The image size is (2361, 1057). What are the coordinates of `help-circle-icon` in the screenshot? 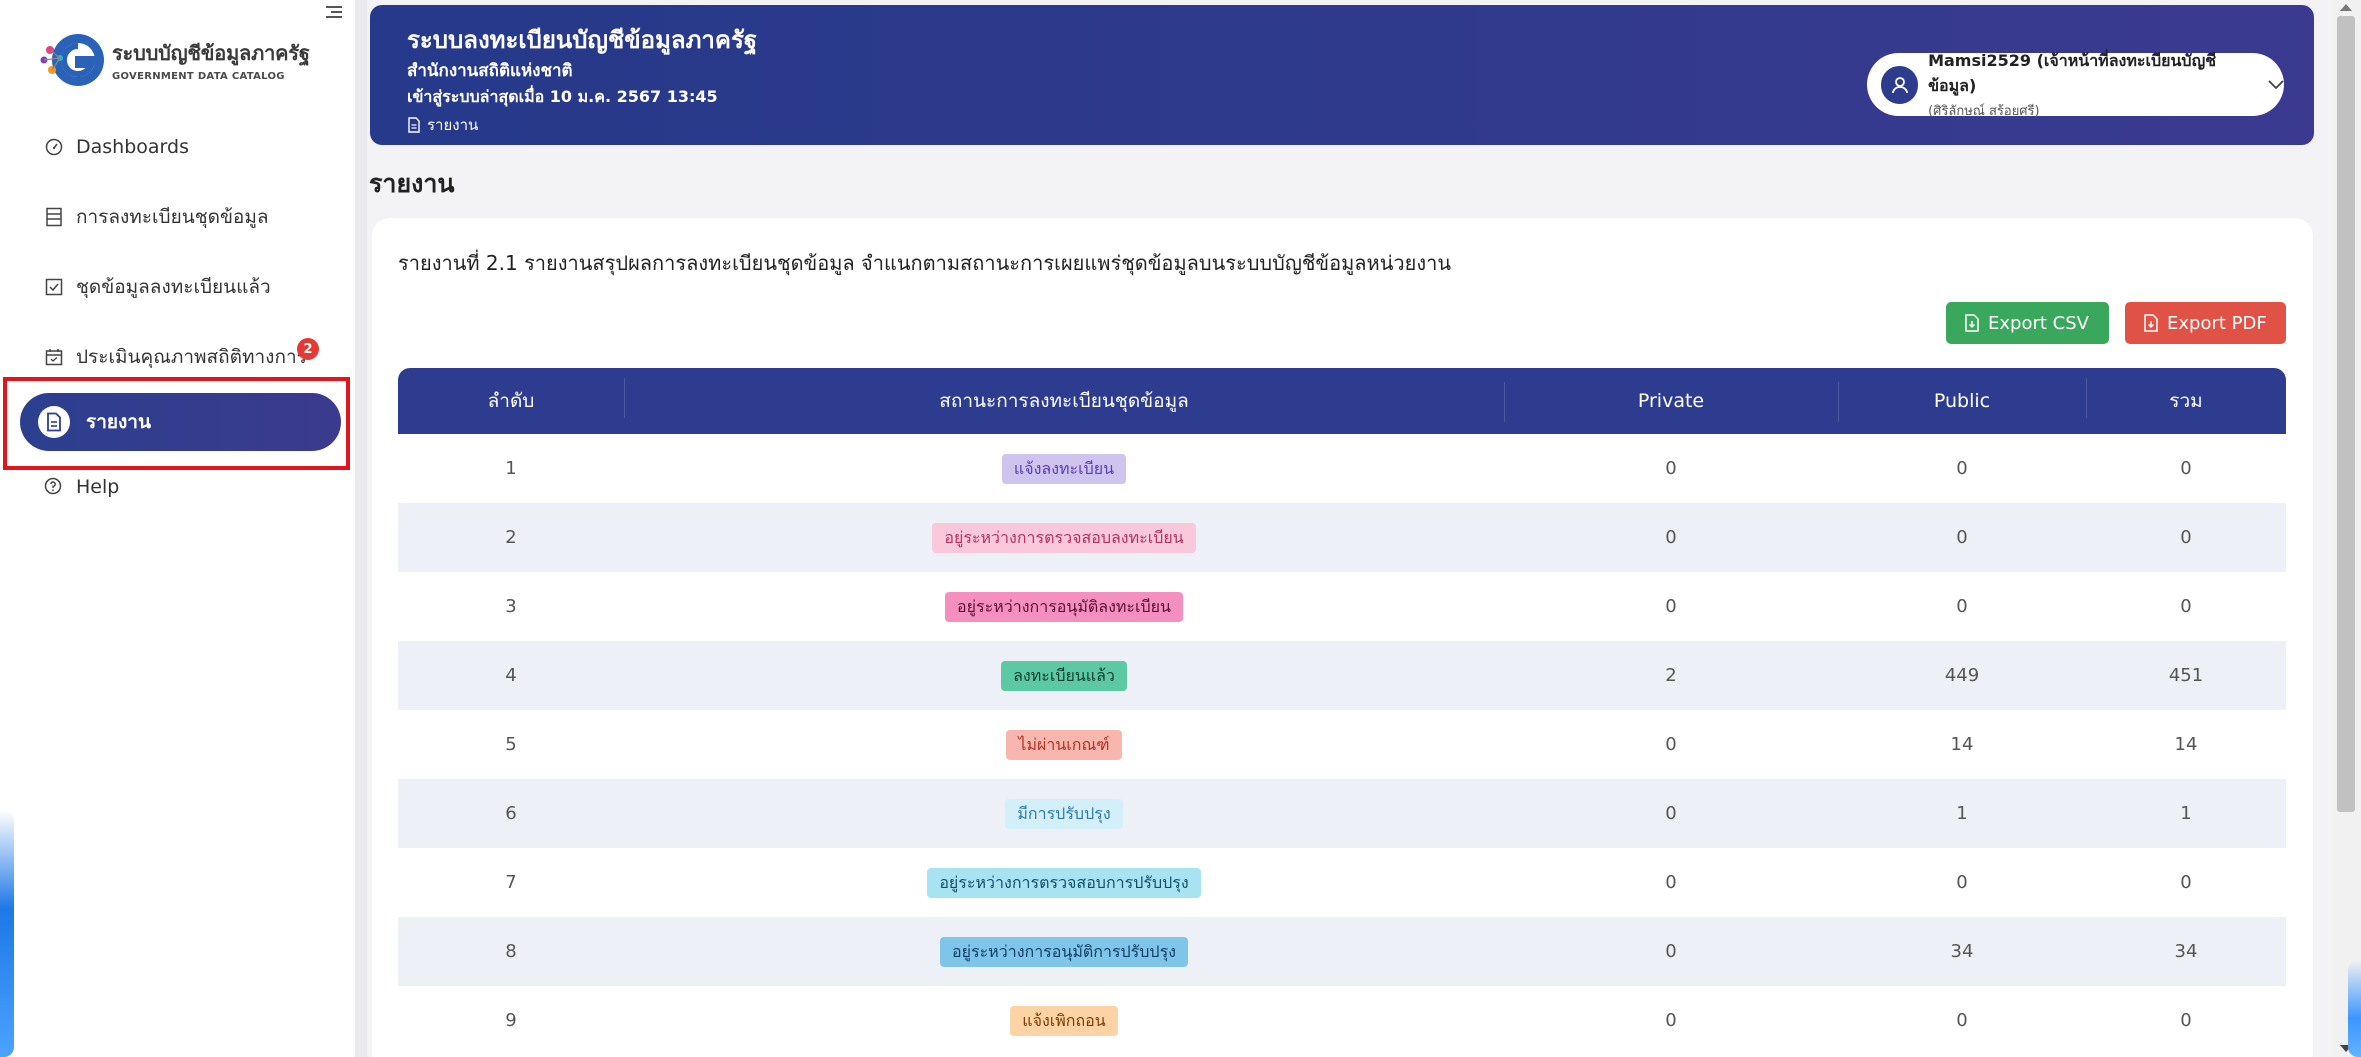 It's located at (54, 487).